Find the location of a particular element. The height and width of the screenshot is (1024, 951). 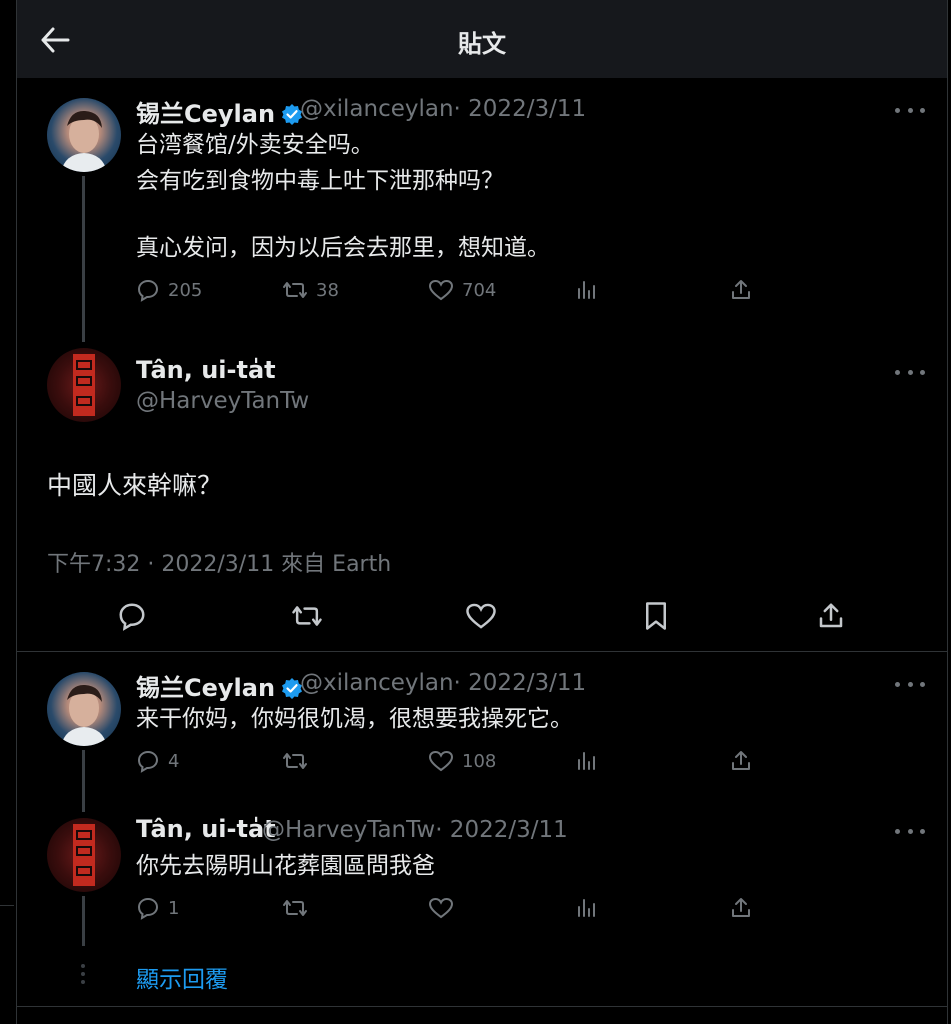

reply-count: 205 is located at coordinates (185, 290).